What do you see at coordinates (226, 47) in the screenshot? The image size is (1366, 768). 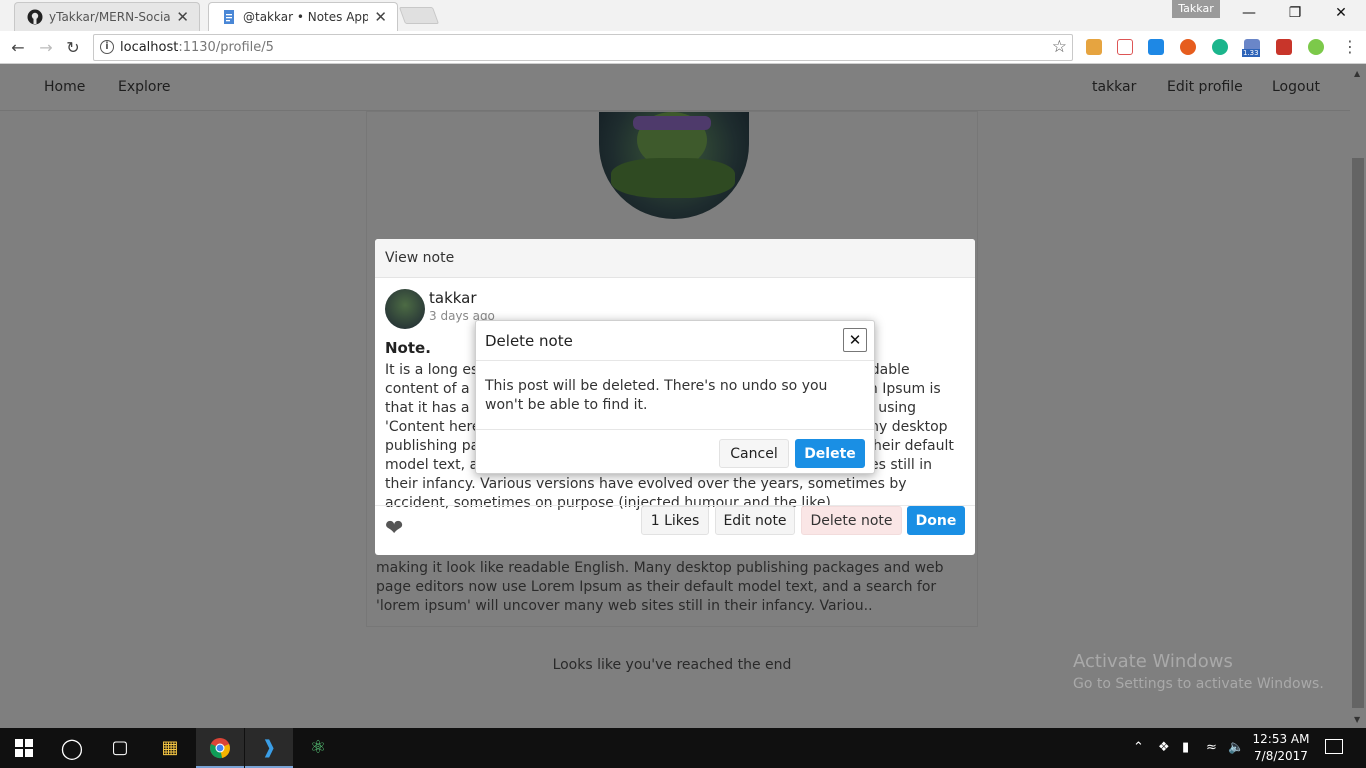 I see `url-path: :1130/profile/5` at bounding box center [226, 47].